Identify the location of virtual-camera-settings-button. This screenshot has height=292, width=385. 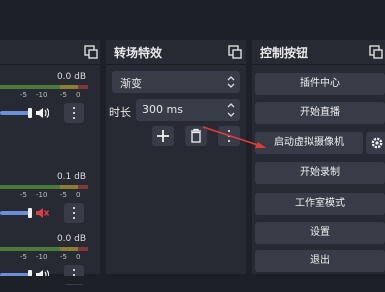
(375, 143).